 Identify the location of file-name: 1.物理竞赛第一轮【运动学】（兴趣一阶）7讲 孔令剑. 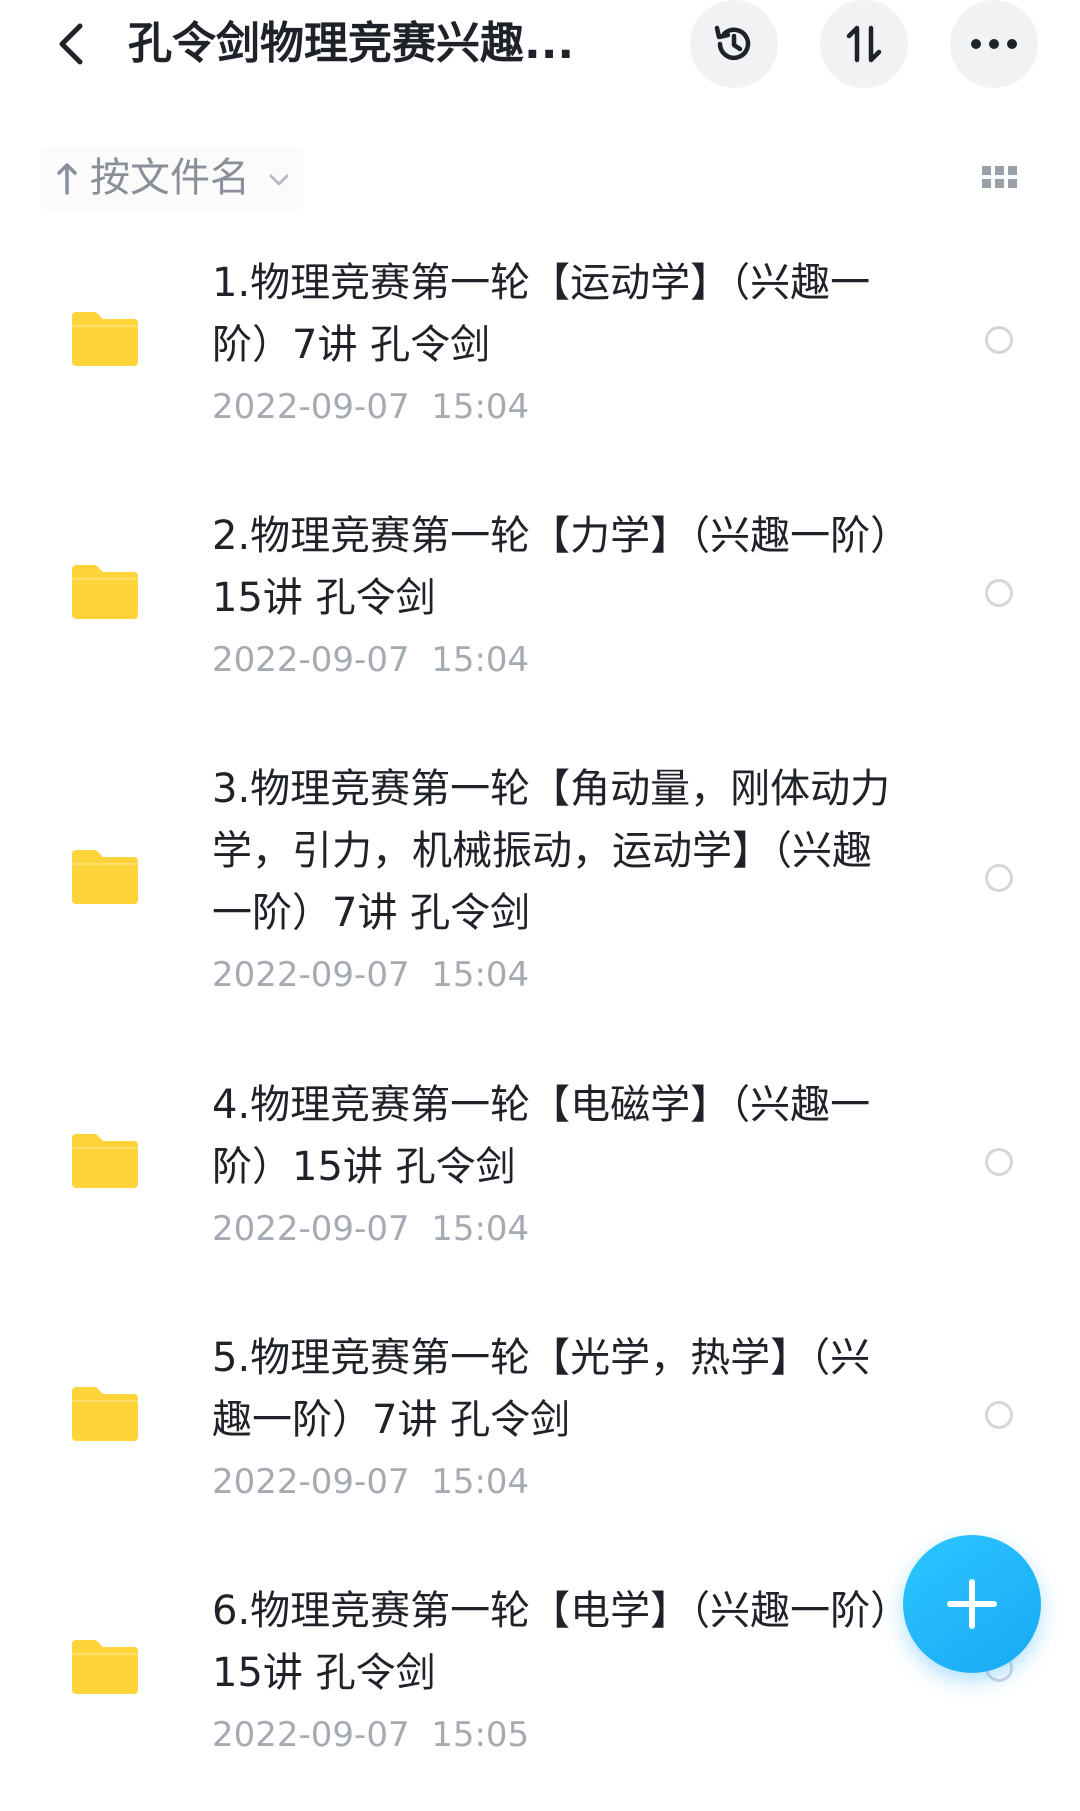
(541, 314).